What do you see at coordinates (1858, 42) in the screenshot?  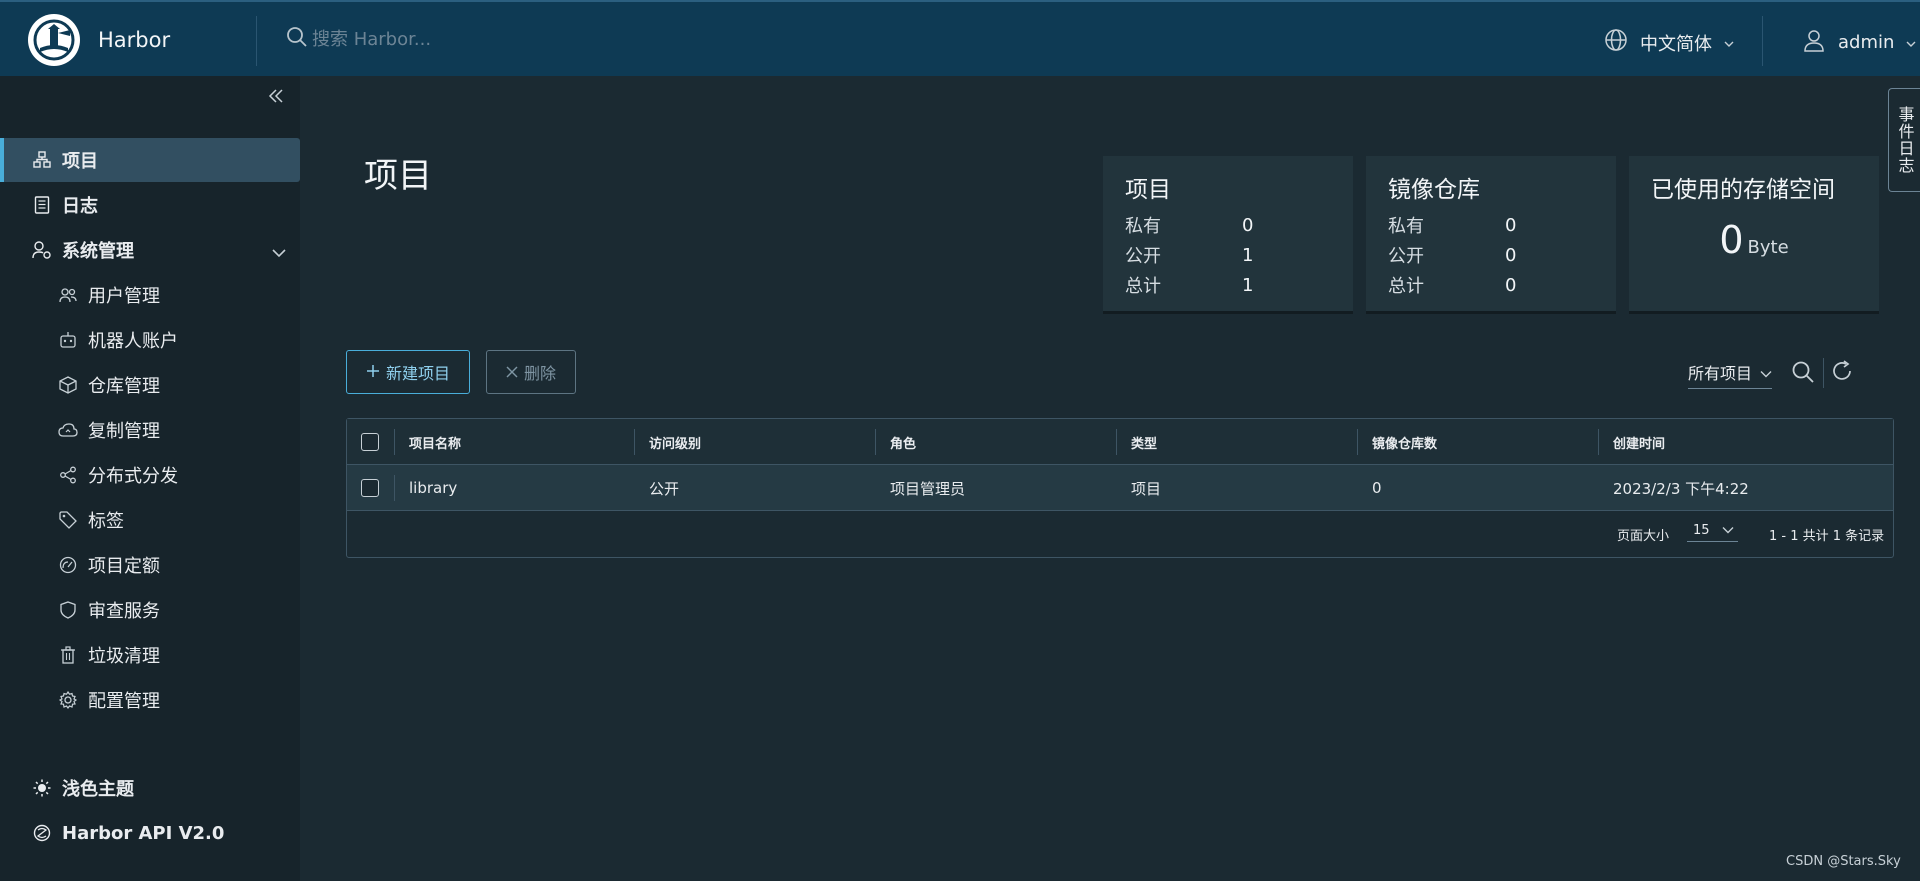 I see `user-menu: admin` at bounding box center [1858, 42].